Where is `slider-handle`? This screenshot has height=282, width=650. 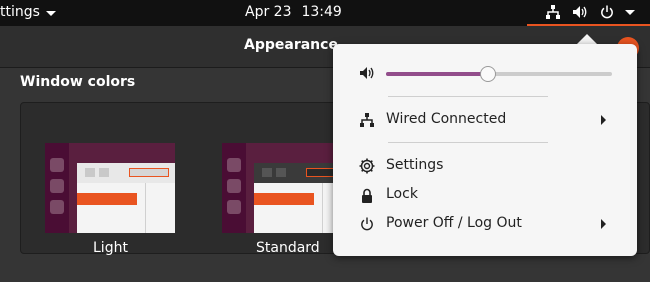
slider-handle is located at coordinates (487, 74).